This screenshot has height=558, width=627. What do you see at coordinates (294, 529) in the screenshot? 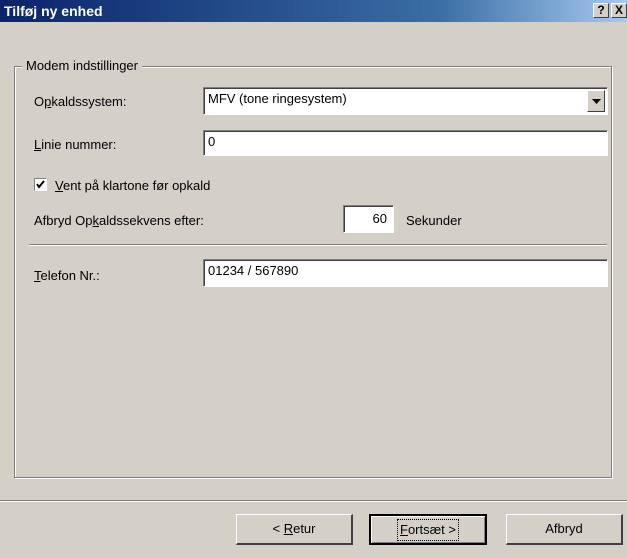
I see `back-button: < Retur` at bounding box center [294, 529].